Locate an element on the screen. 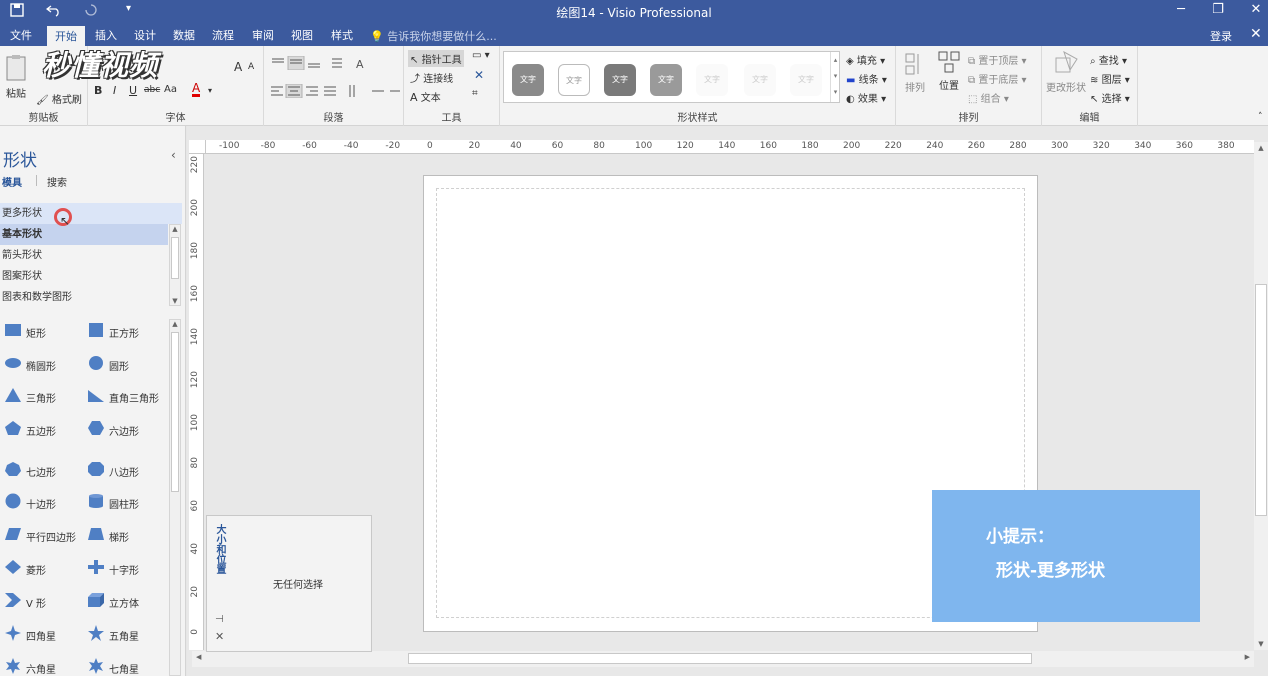 The height and width of the screenshot is (676, 1268). tab-search: 搜索 is located at coordinates (57, 181).